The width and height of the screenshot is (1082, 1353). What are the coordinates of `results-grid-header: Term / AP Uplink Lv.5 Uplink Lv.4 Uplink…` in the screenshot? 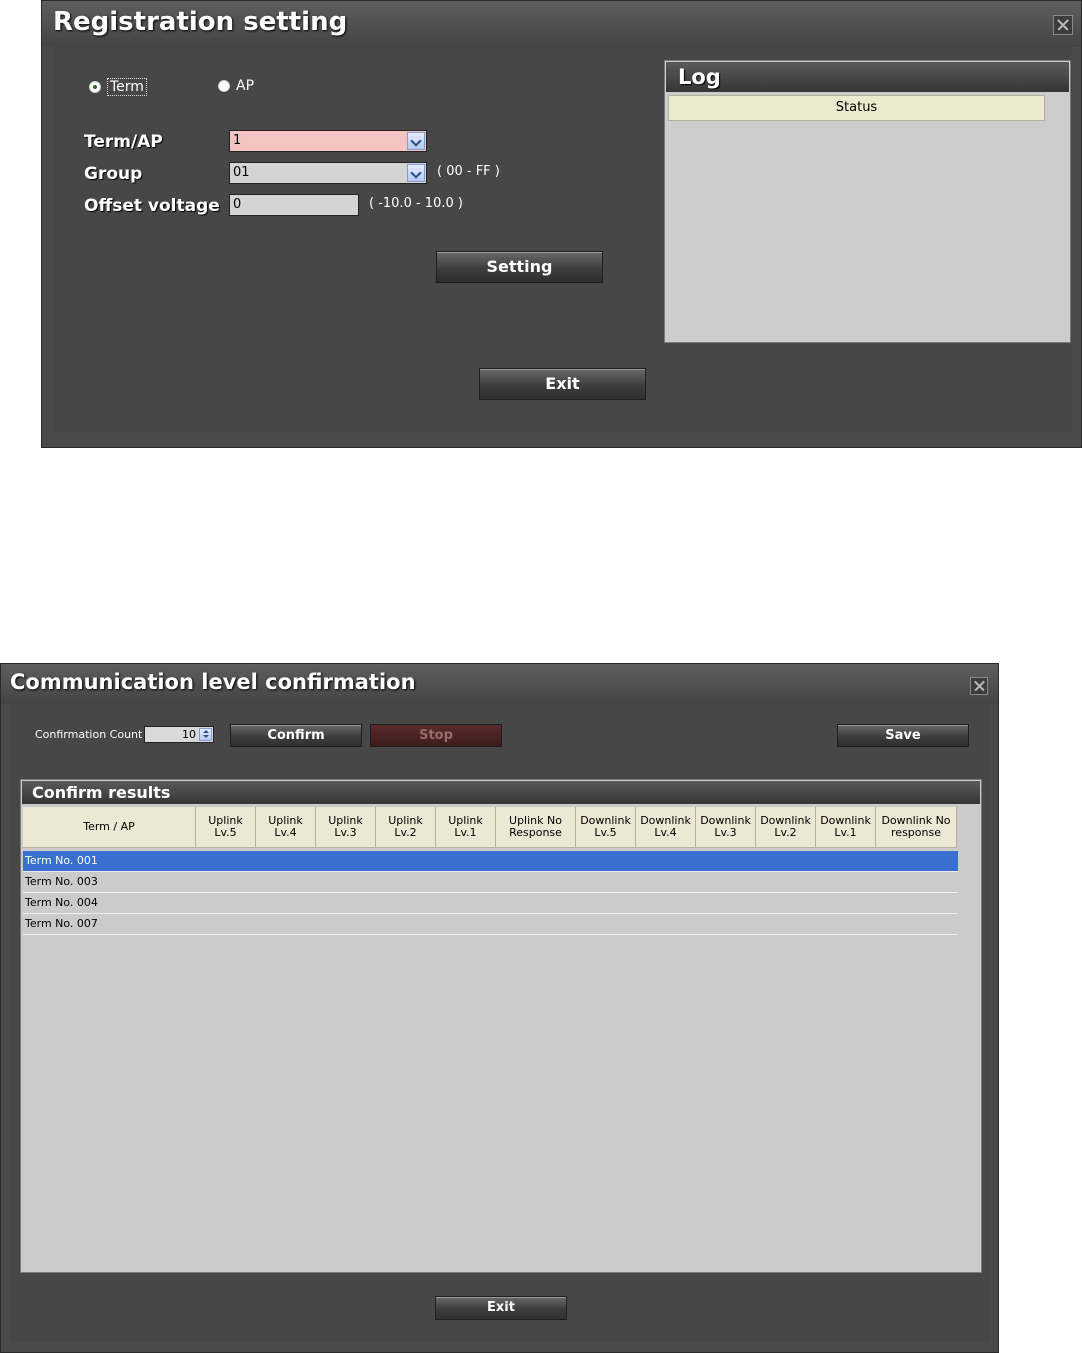 It's located at (490, 827).